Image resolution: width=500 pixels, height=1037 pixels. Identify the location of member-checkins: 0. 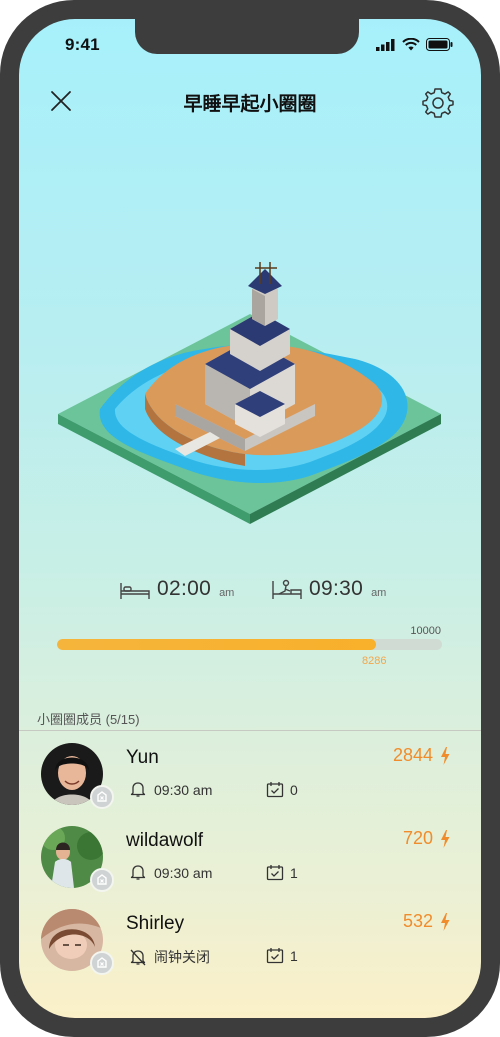
(282, 789).